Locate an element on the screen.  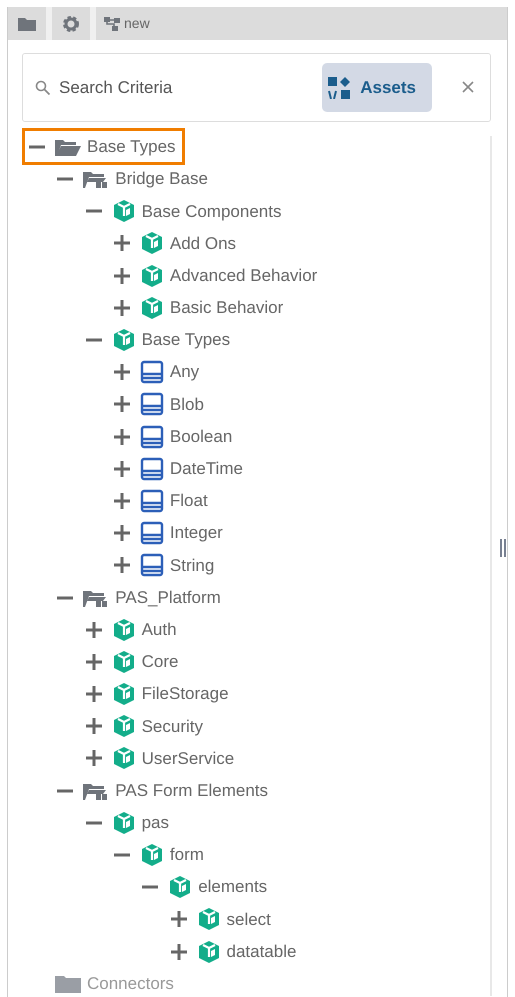
search-icon is located at coordinates (43, 88).